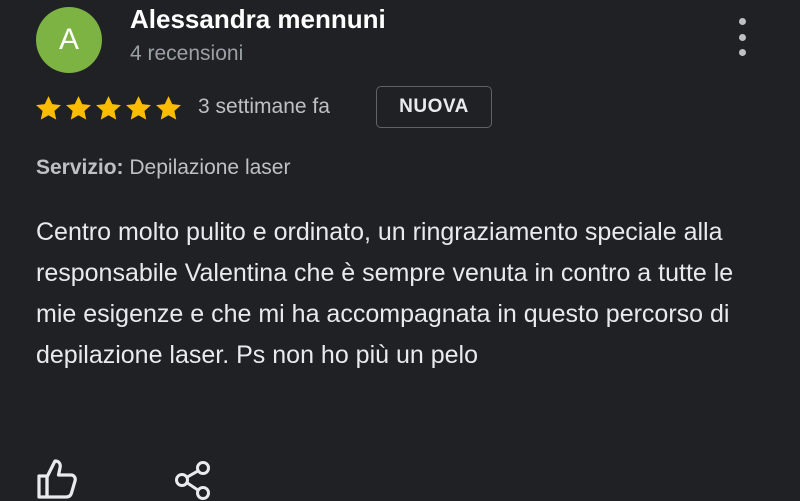  Describe the element at coordinates (80, 167) in the screenshot. I see `service-label: Servizio:` at that location.